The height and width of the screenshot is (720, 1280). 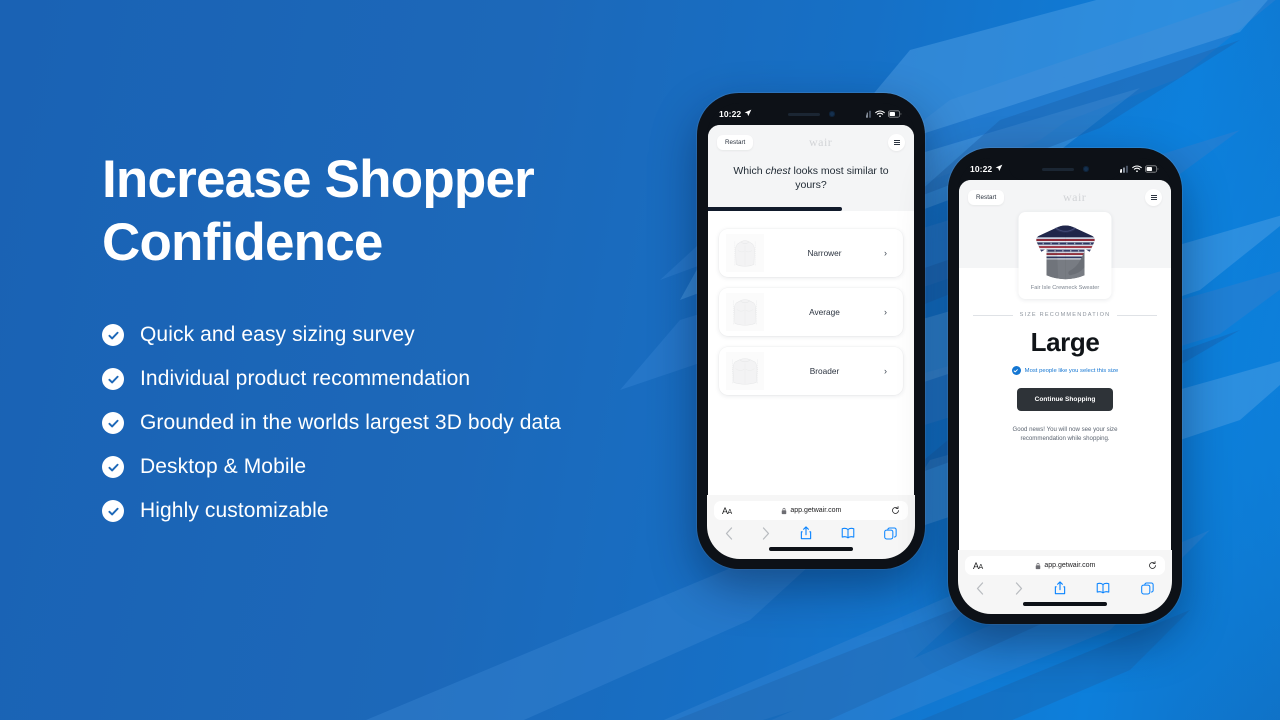 I want to click on fair-isle-sweater-image, so click(x=1065, y=250).